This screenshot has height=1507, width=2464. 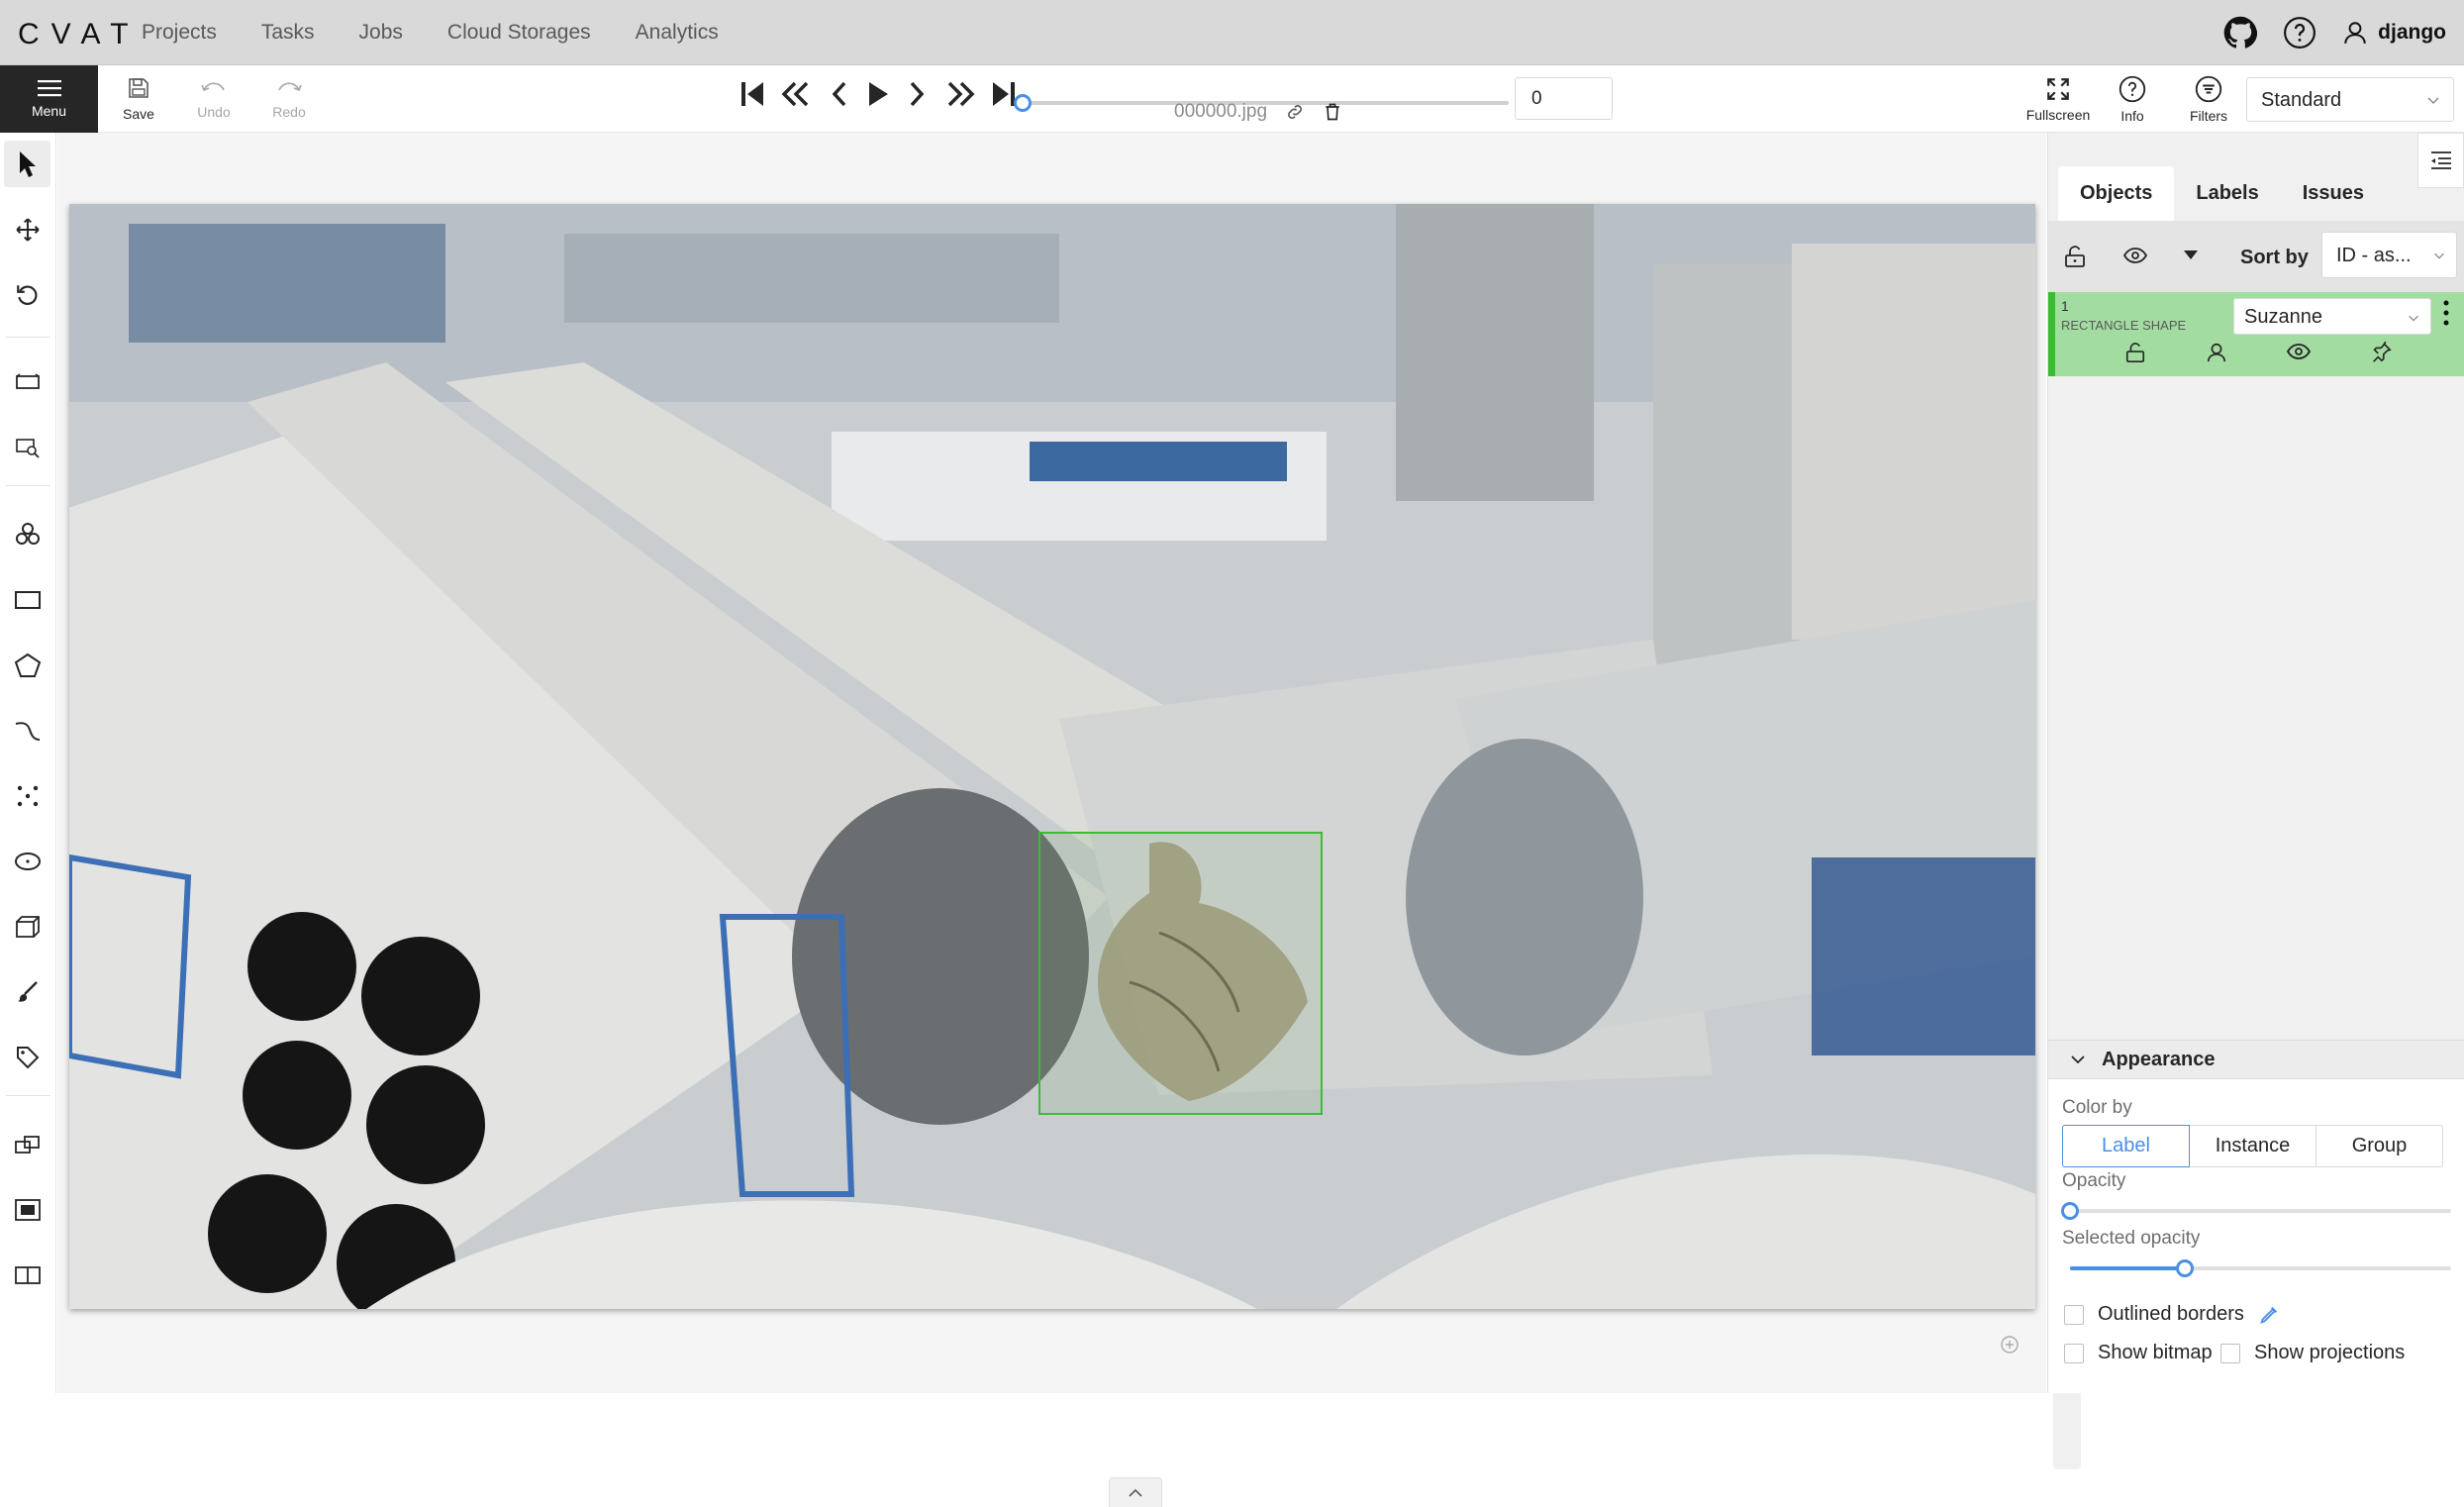 What do you see at coordinates (839, 94) in the screenshot?
I see `previous-frame-icon` at bounding box center [839, 94].